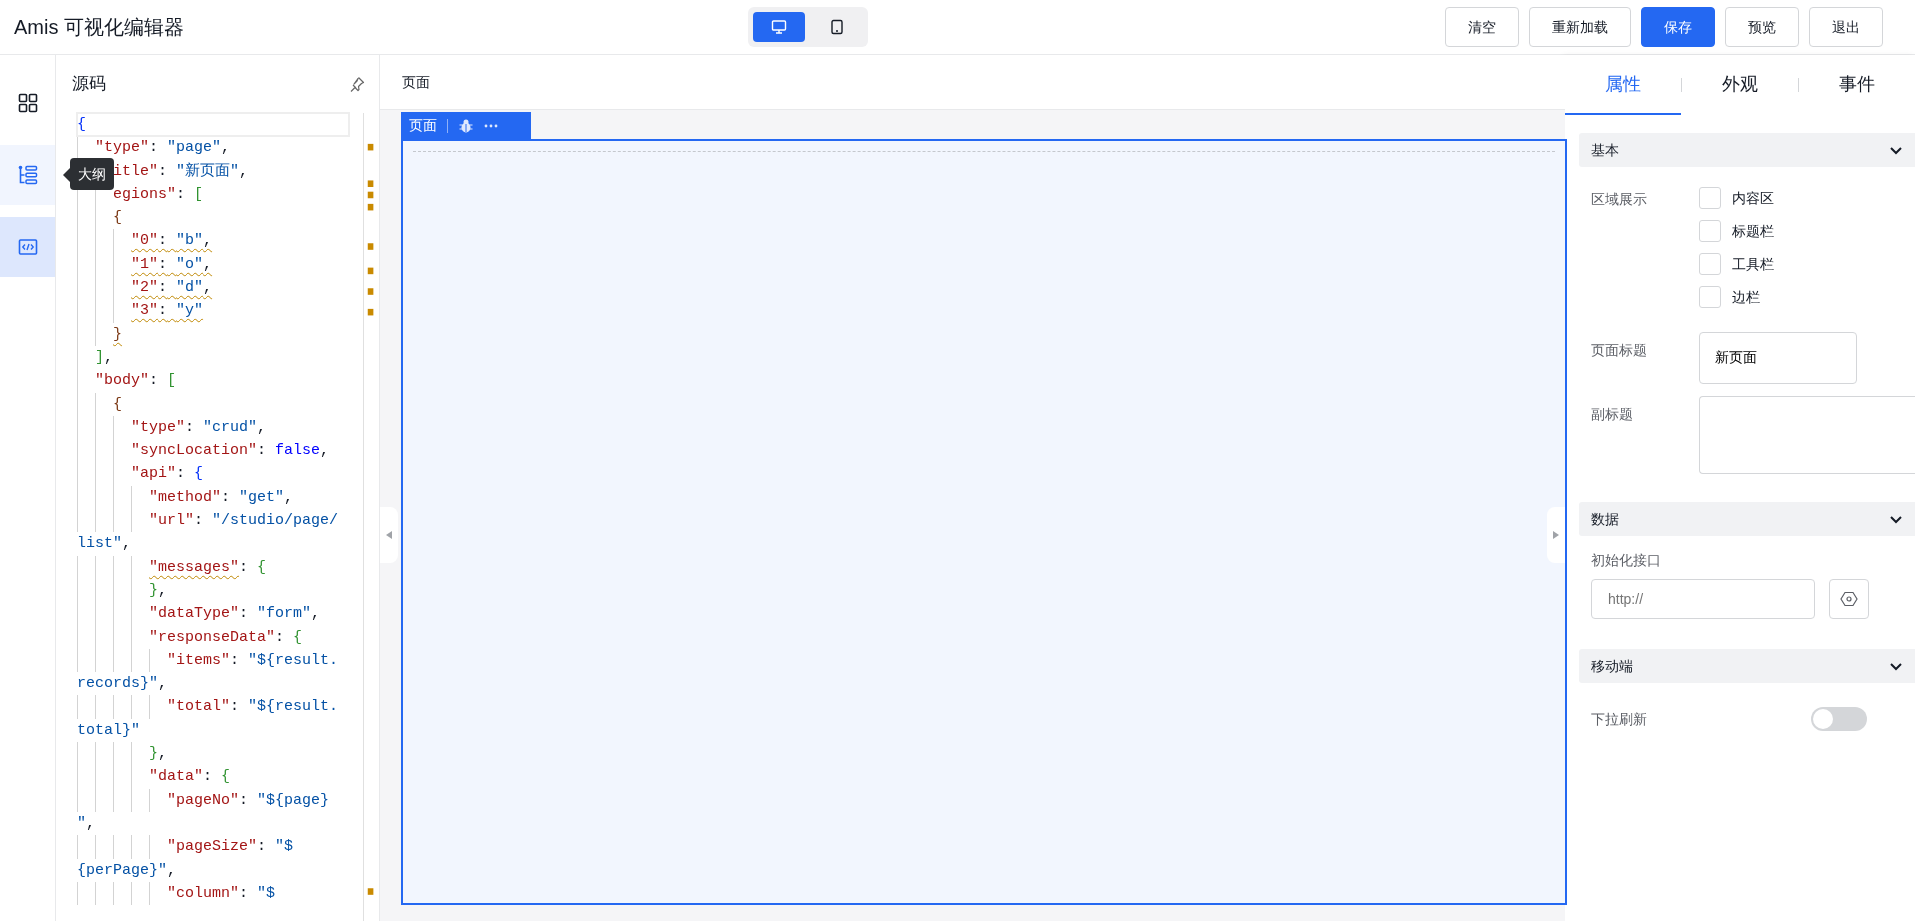 Image resolution: width=1915 pixels, height=921 pixels. Describe the element at coordinates (1807, 435) in the screenshot. I see `textarea-field` at that location.